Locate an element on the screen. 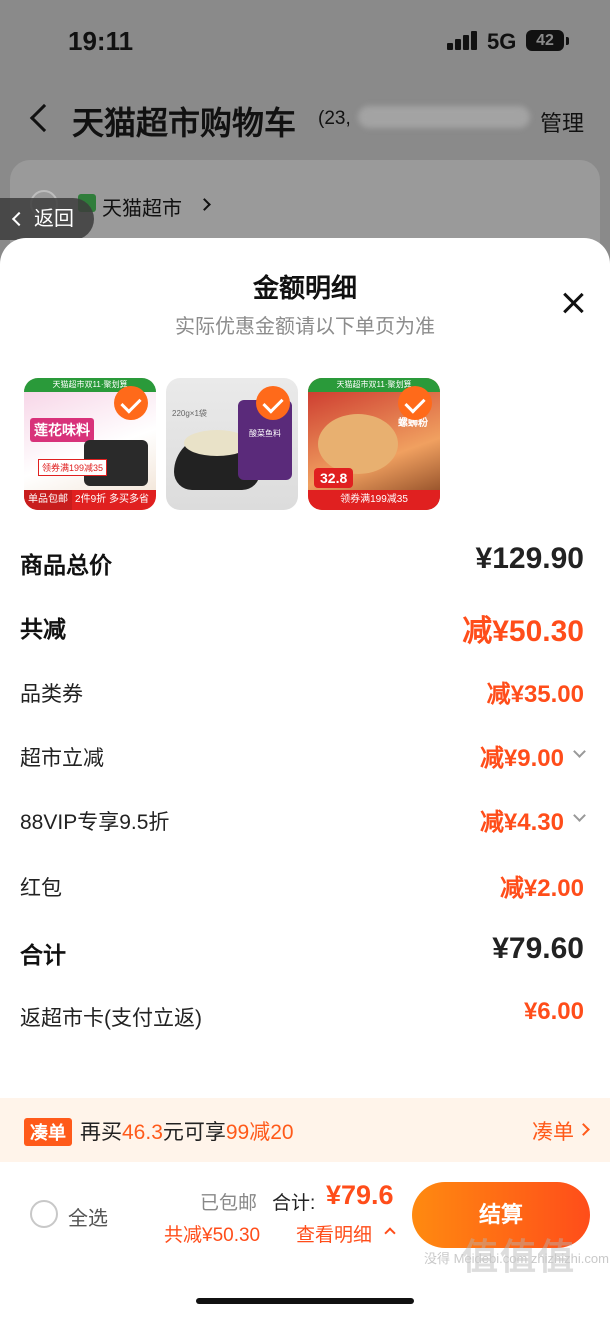 Image resolution: width=610 pixels, height=1320 pixels. sum-value: ¥79.60 is located at coordinates (538, 948).